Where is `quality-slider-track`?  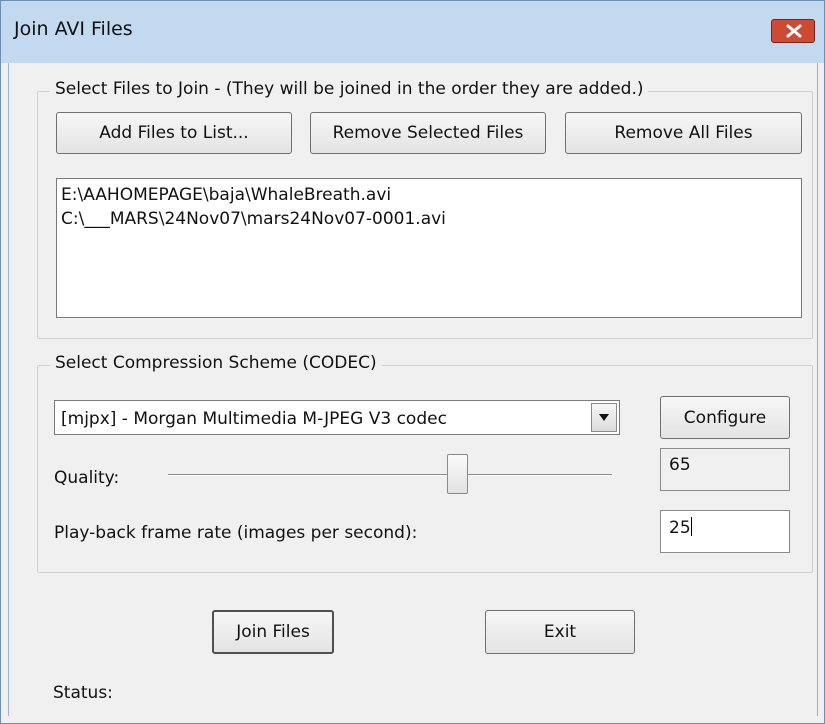
quality-slider-track is located at coordinates (390, 475).